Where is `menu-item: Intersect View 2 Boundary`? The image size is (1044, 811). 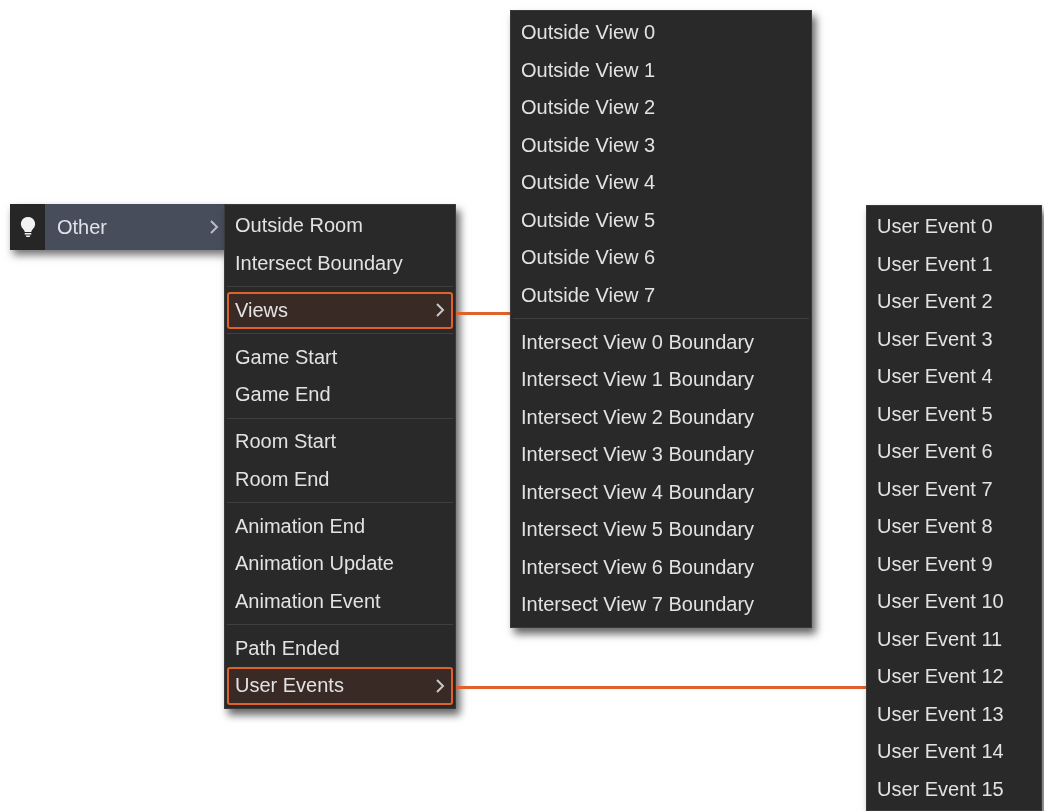
menu-item: Intersect View 2 Boundary is located at coordinates (661, 417).